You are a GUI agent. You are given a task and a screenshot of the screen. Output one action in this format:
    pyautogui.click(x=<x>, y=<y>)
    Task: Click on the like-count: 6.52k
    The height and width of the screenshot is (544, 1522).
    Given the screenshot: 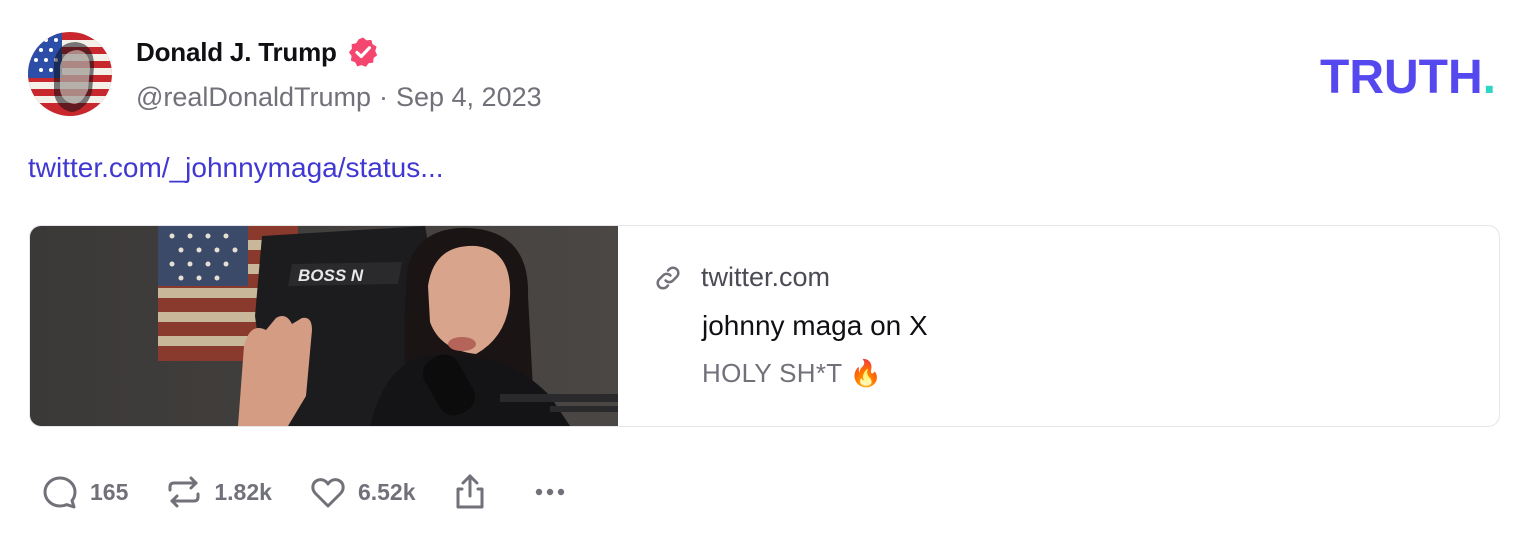 What is the action you would take?
    pyautogui.click(x=386, y=491)
    